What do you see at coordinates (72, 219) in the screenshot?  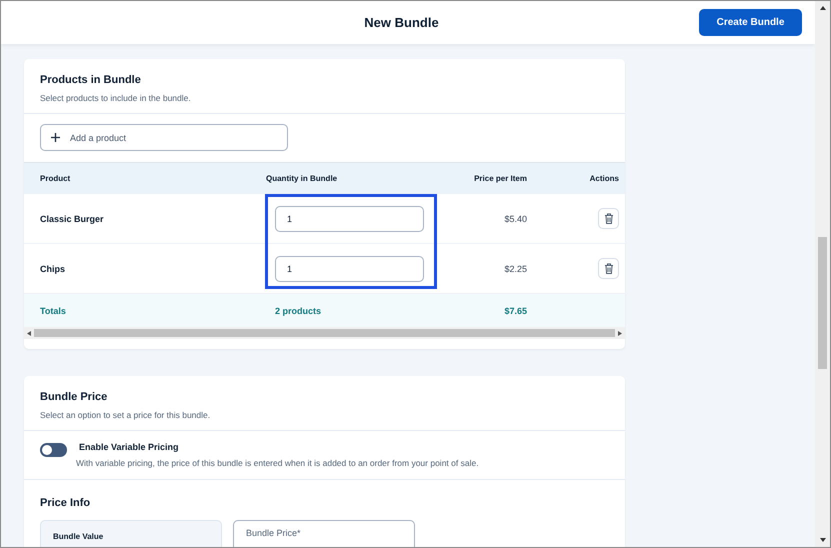 I see `product-name: Classic Burger` at bounding box center [72, 219].